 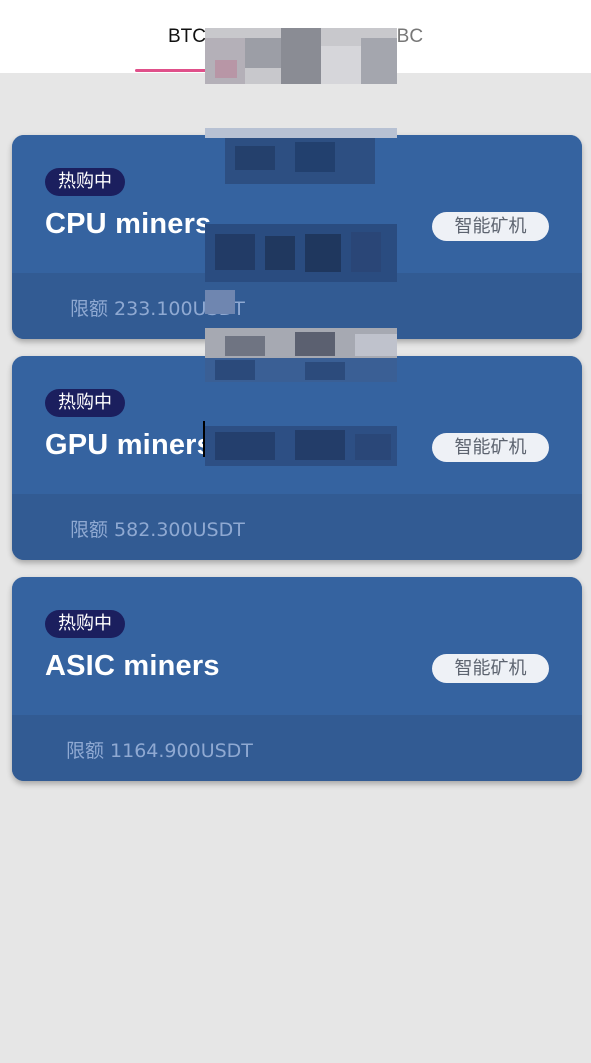 What do you see at coordinates (159, 751) in the screenshot?
I see `purchase-limit: 限额 1164.900USDT` at bounding box center [159, 751].